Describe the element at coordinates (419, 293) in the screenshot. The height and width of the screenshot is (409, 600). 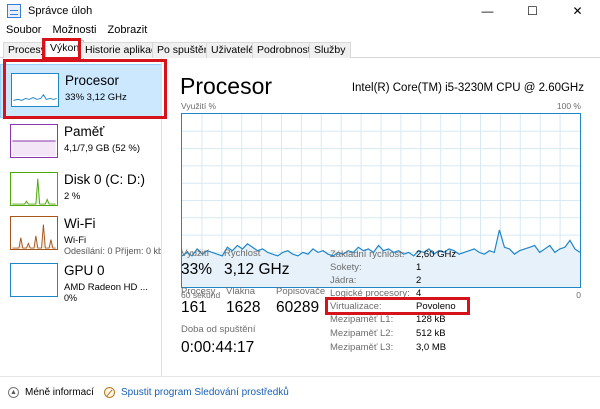
I see `logical-processors-value: 4` at that location.